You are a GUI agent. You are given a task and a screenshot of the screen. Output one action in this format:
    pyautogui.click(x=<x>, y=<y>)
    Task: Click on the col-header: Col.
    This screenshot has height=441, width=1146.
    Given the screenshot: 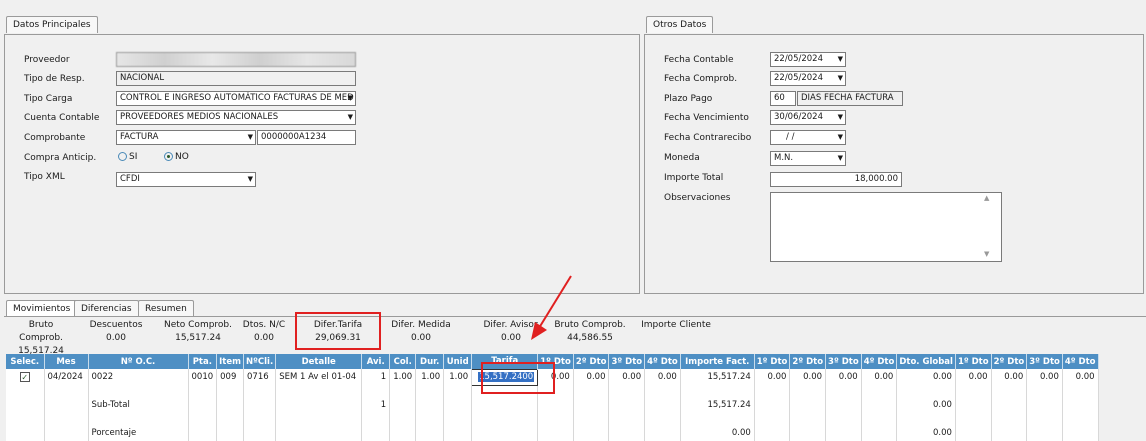 What is the action you would take?
    pyautogui.click(x=403, y=361)
    